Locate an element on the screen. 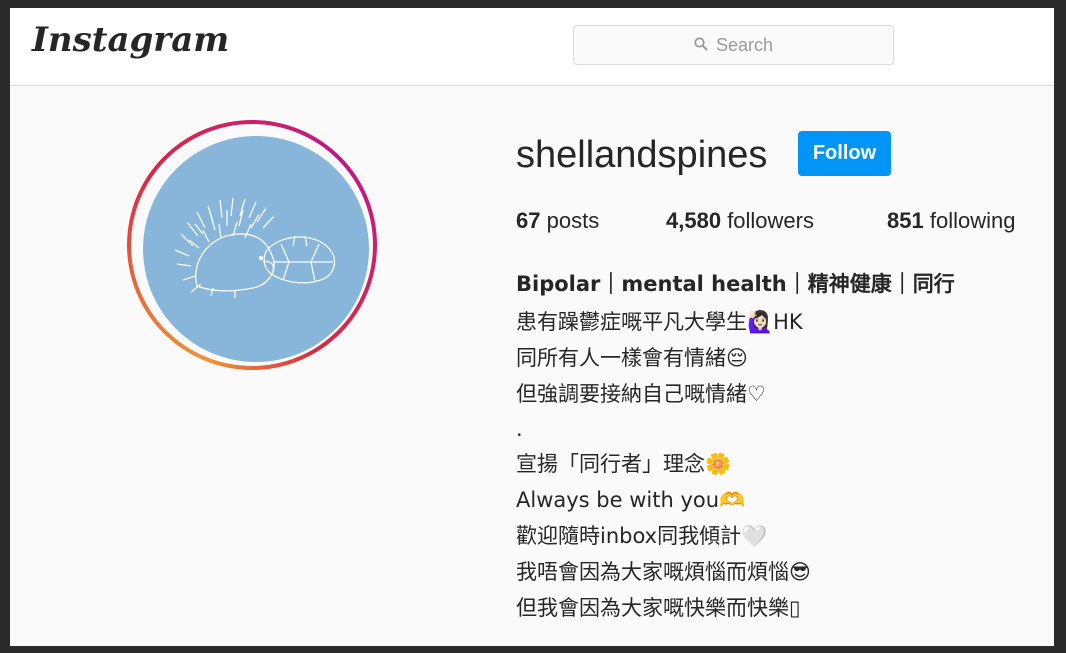 This screenshot has width=1066, height=653. posts-count: 67 is located at coordinates (528, 220).